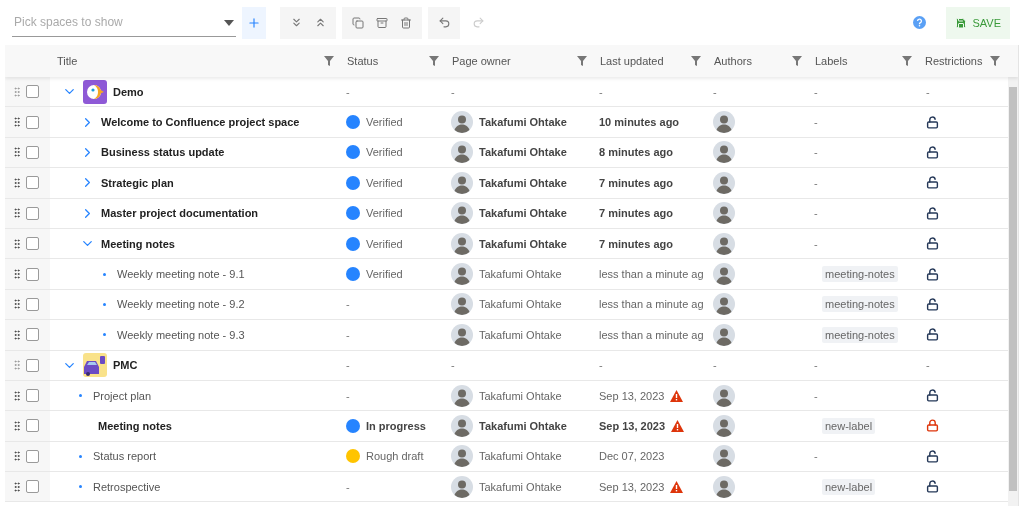  What do you see at coordinates (137, 182) in the screenshot?
I see `page-title: Strategic plan` at bounding box center [137, 182].